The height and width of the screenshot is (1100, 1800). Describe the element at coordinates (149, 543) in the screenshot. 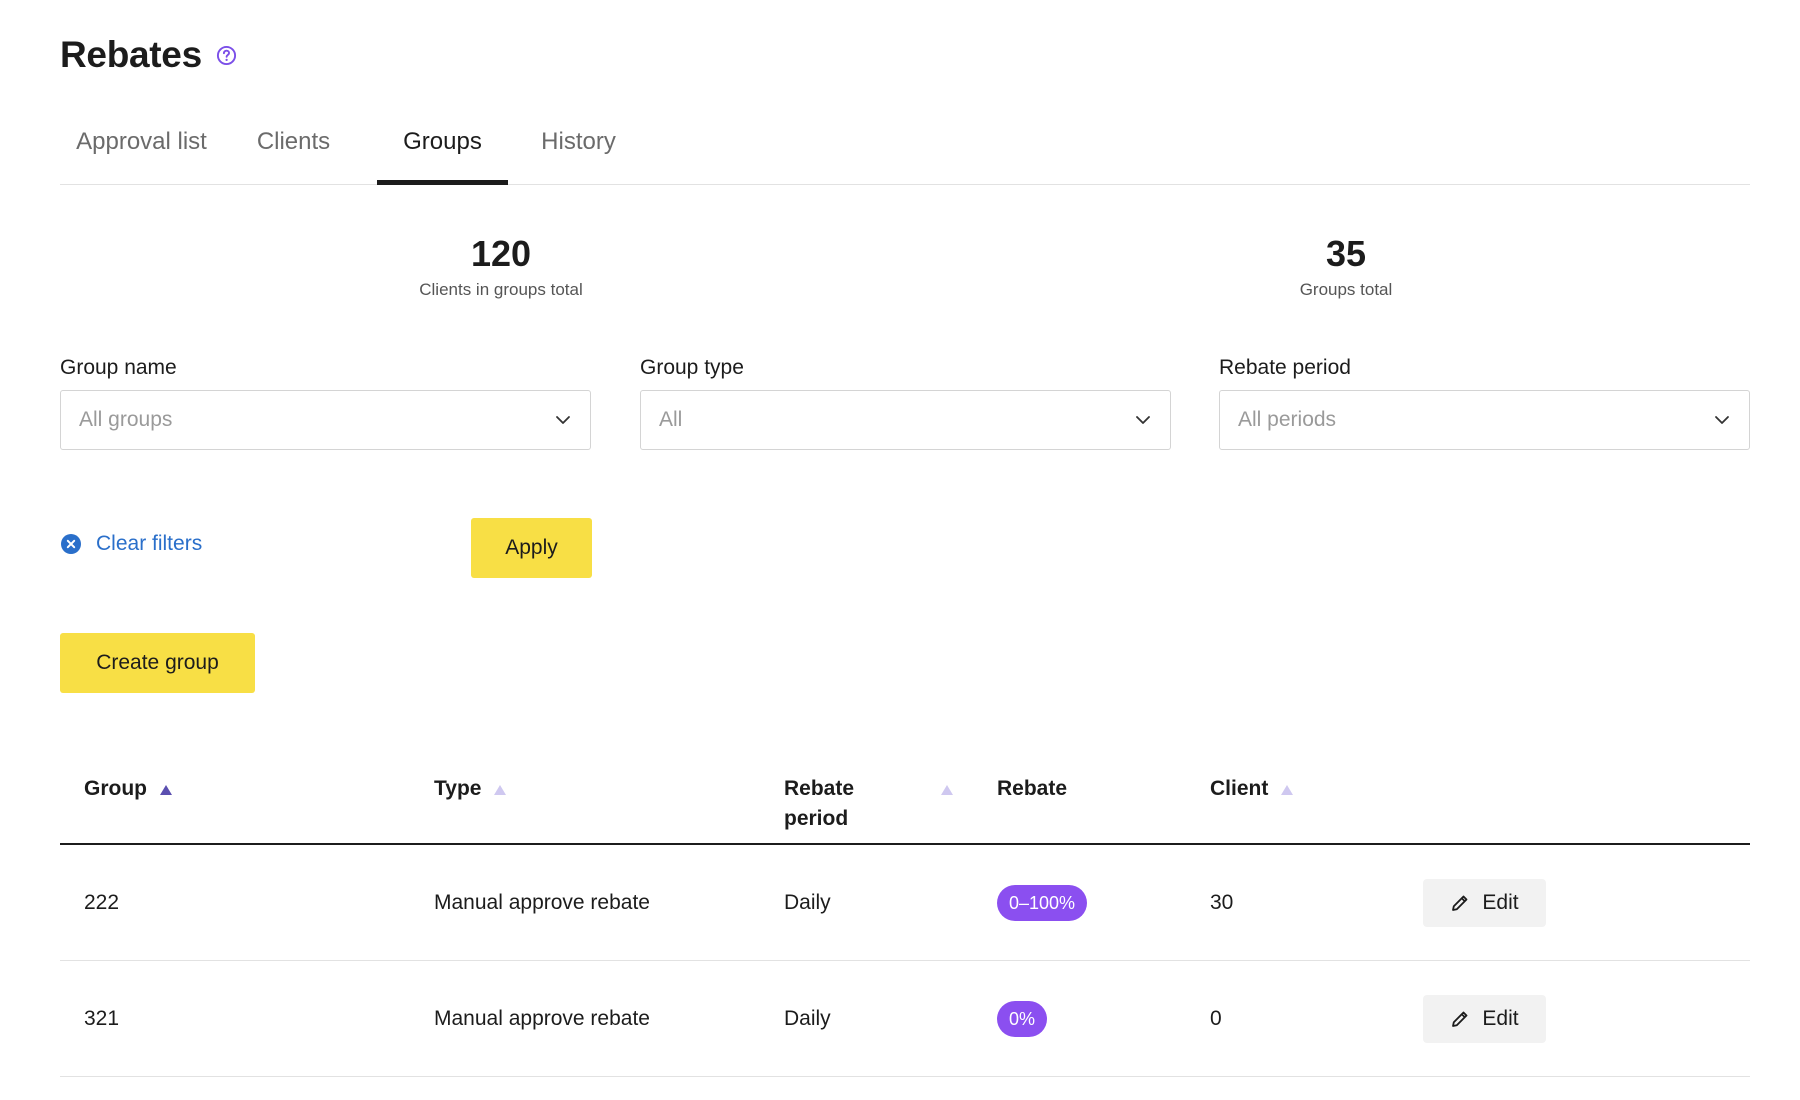

I see `clear-filters-label: Clear filters` at that location.